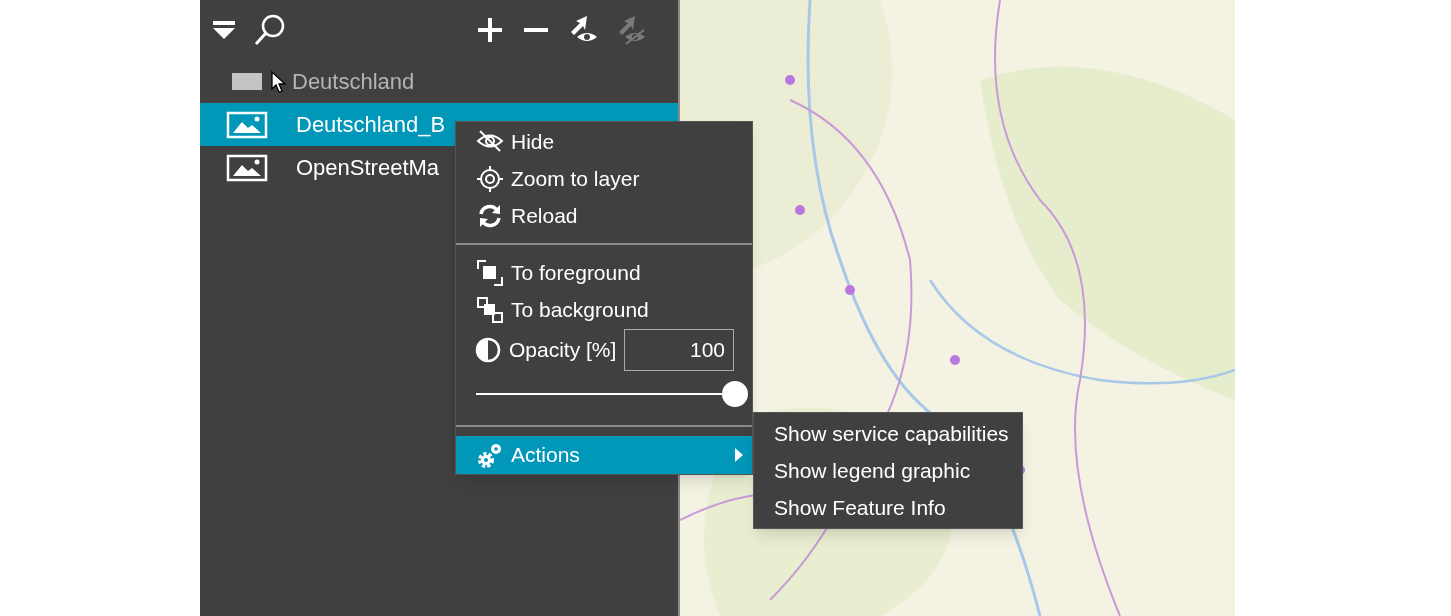 The image size is (1451, 616). What do you see at coordinates (604, 309) in the screenshot?
I see `menu-item: To background` at bounding box center [604, 309].